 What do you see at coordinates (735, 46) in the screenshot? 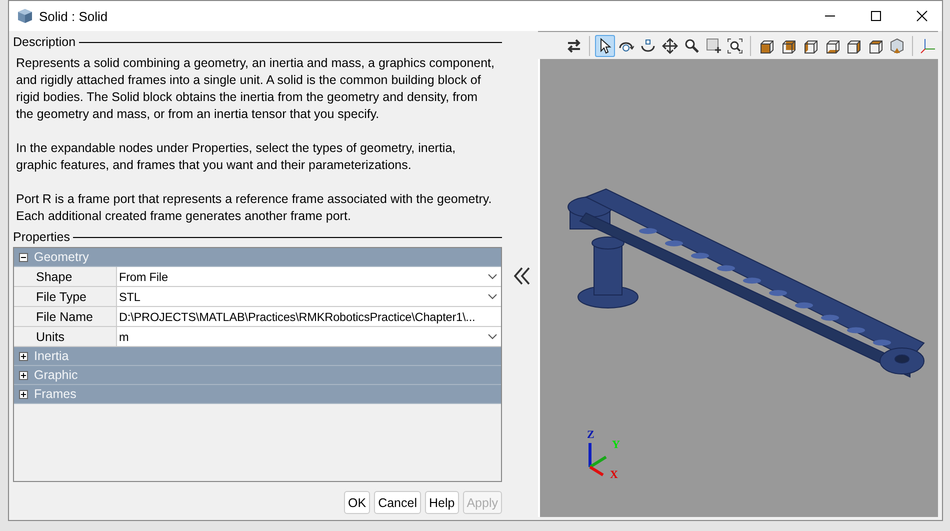
I see `fit-to-view-icon` at bounding box center [735, 46].